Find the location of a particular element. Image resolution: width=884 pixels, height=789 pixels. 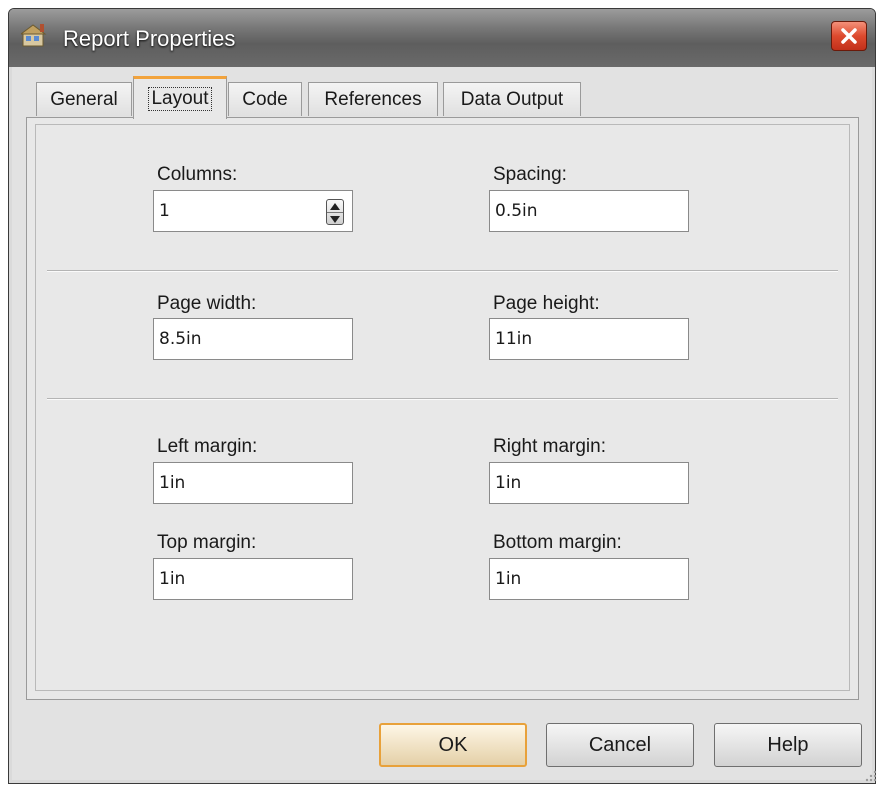

columns-value: 1 is located at coordinates (164, 211).